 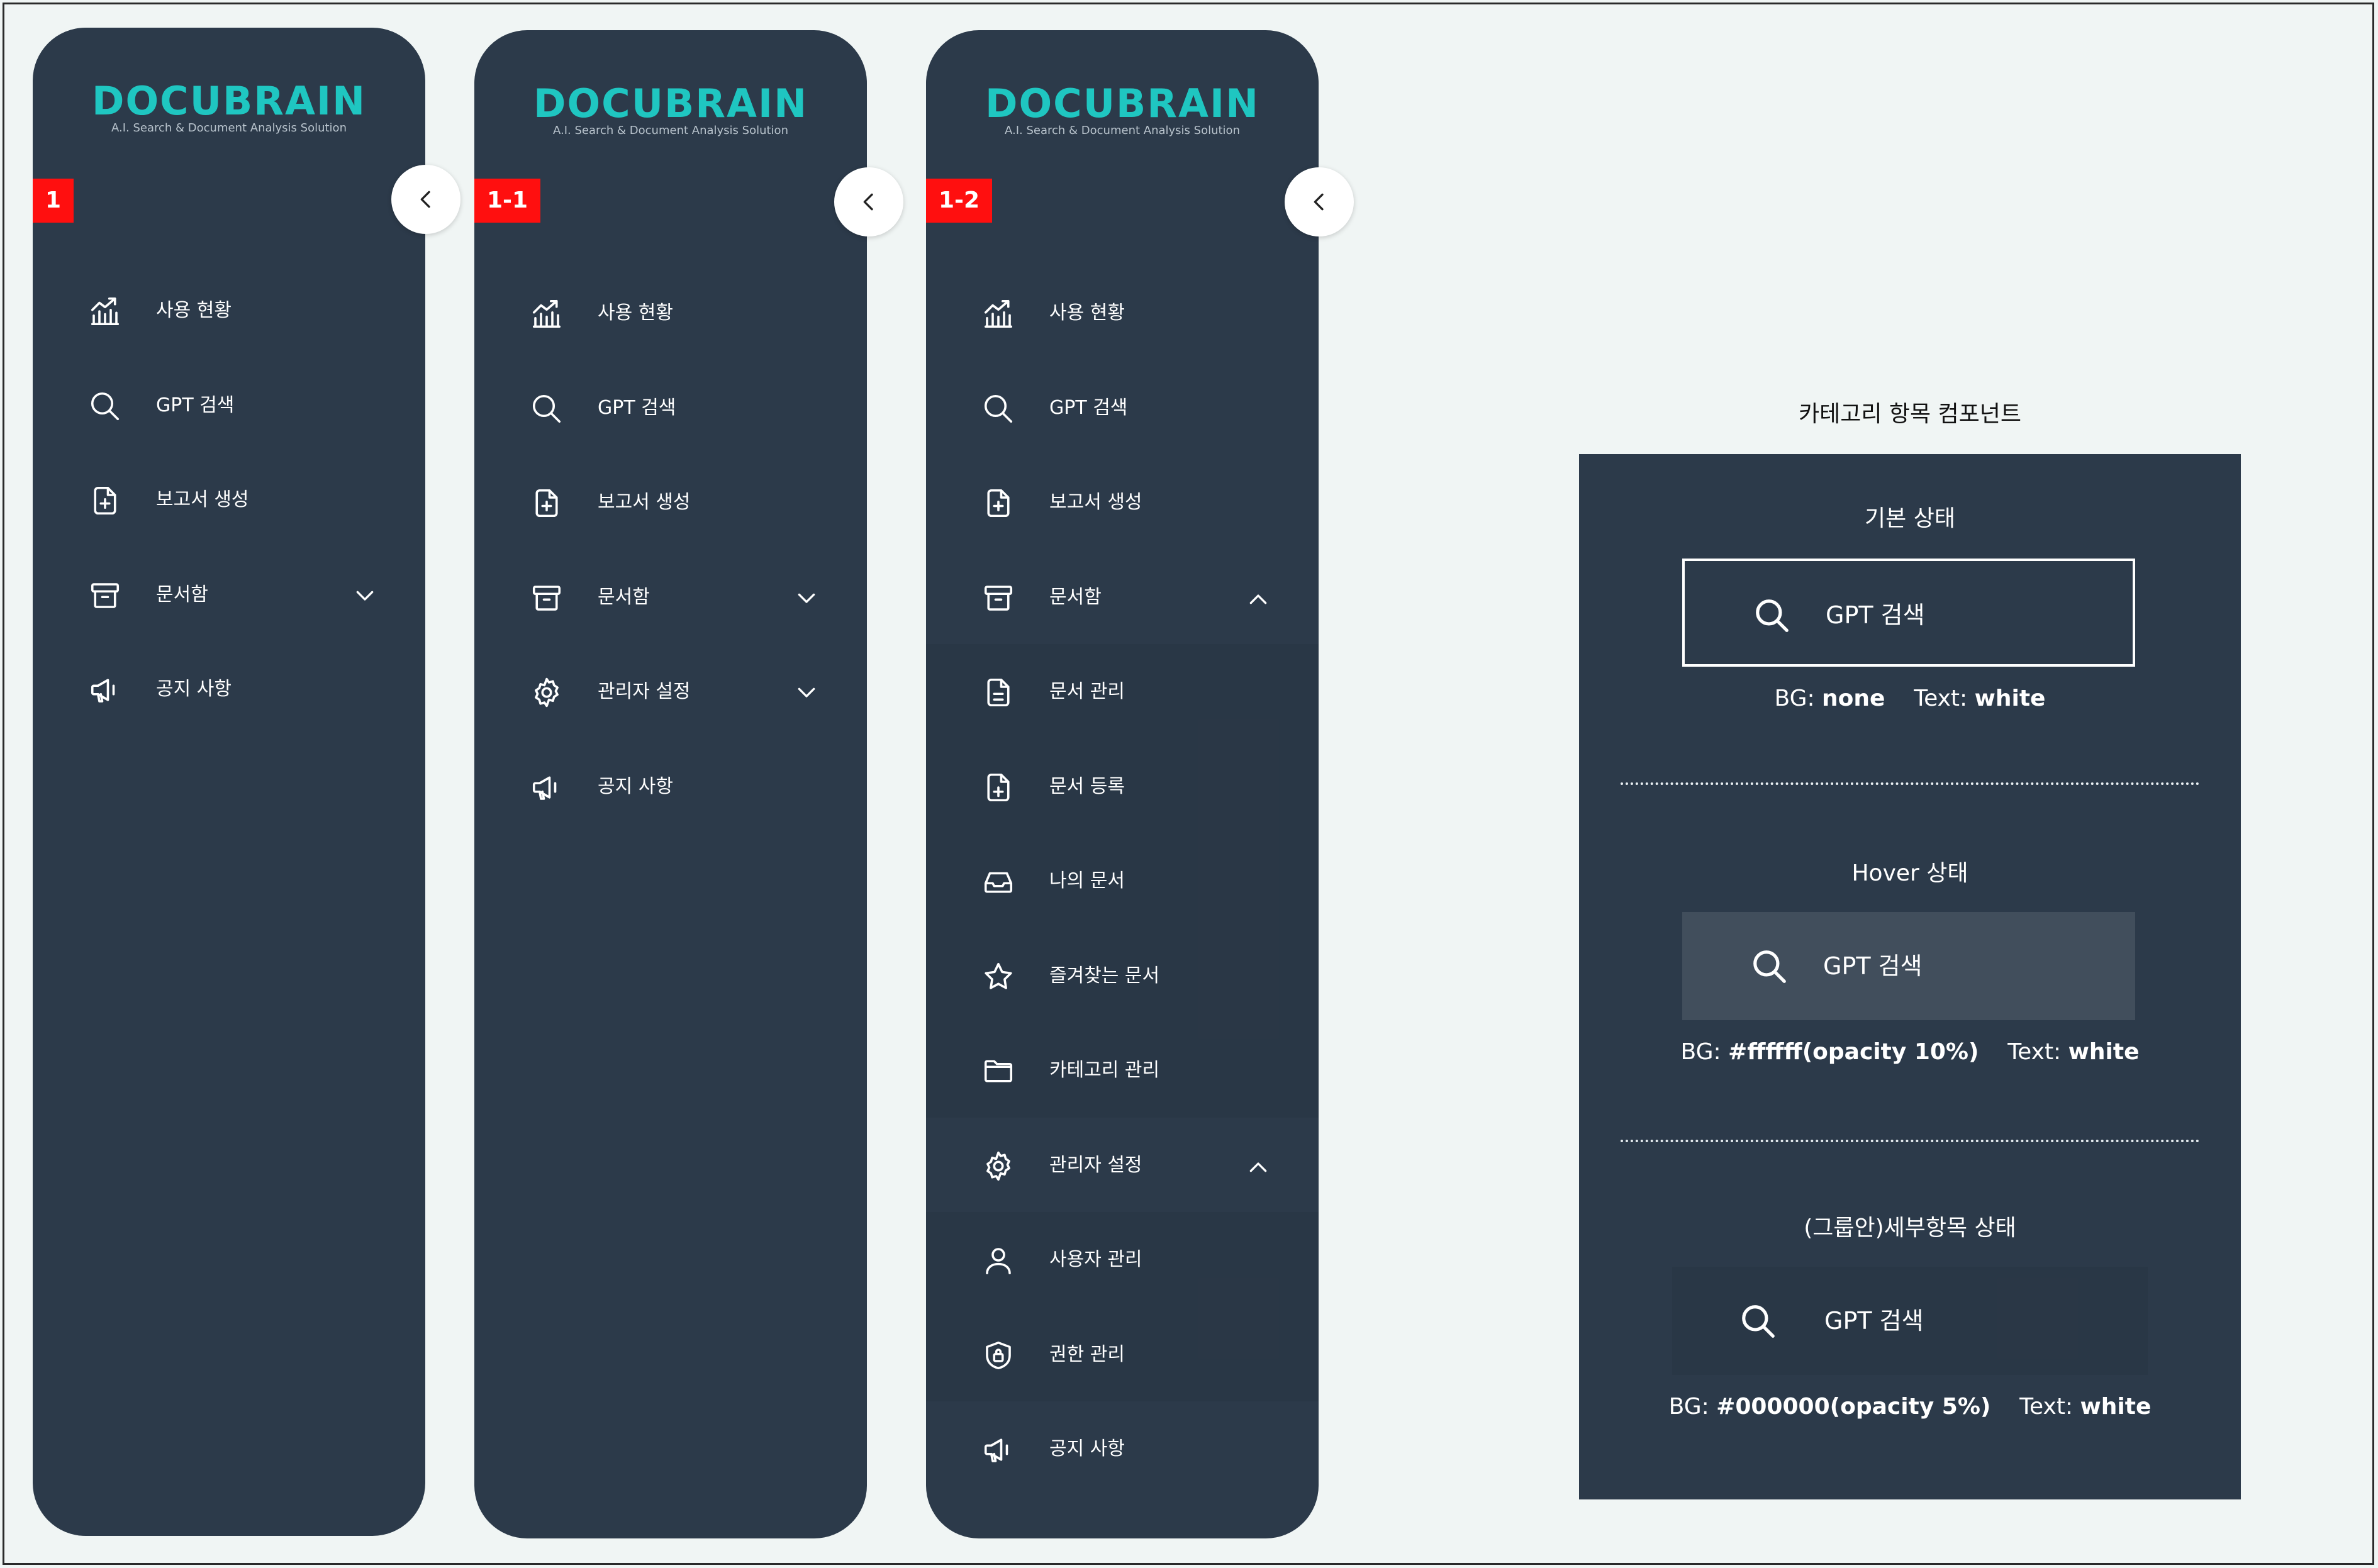 I want to click on submenu-item: 사용자 관리, so click(x=1122, y=1259).